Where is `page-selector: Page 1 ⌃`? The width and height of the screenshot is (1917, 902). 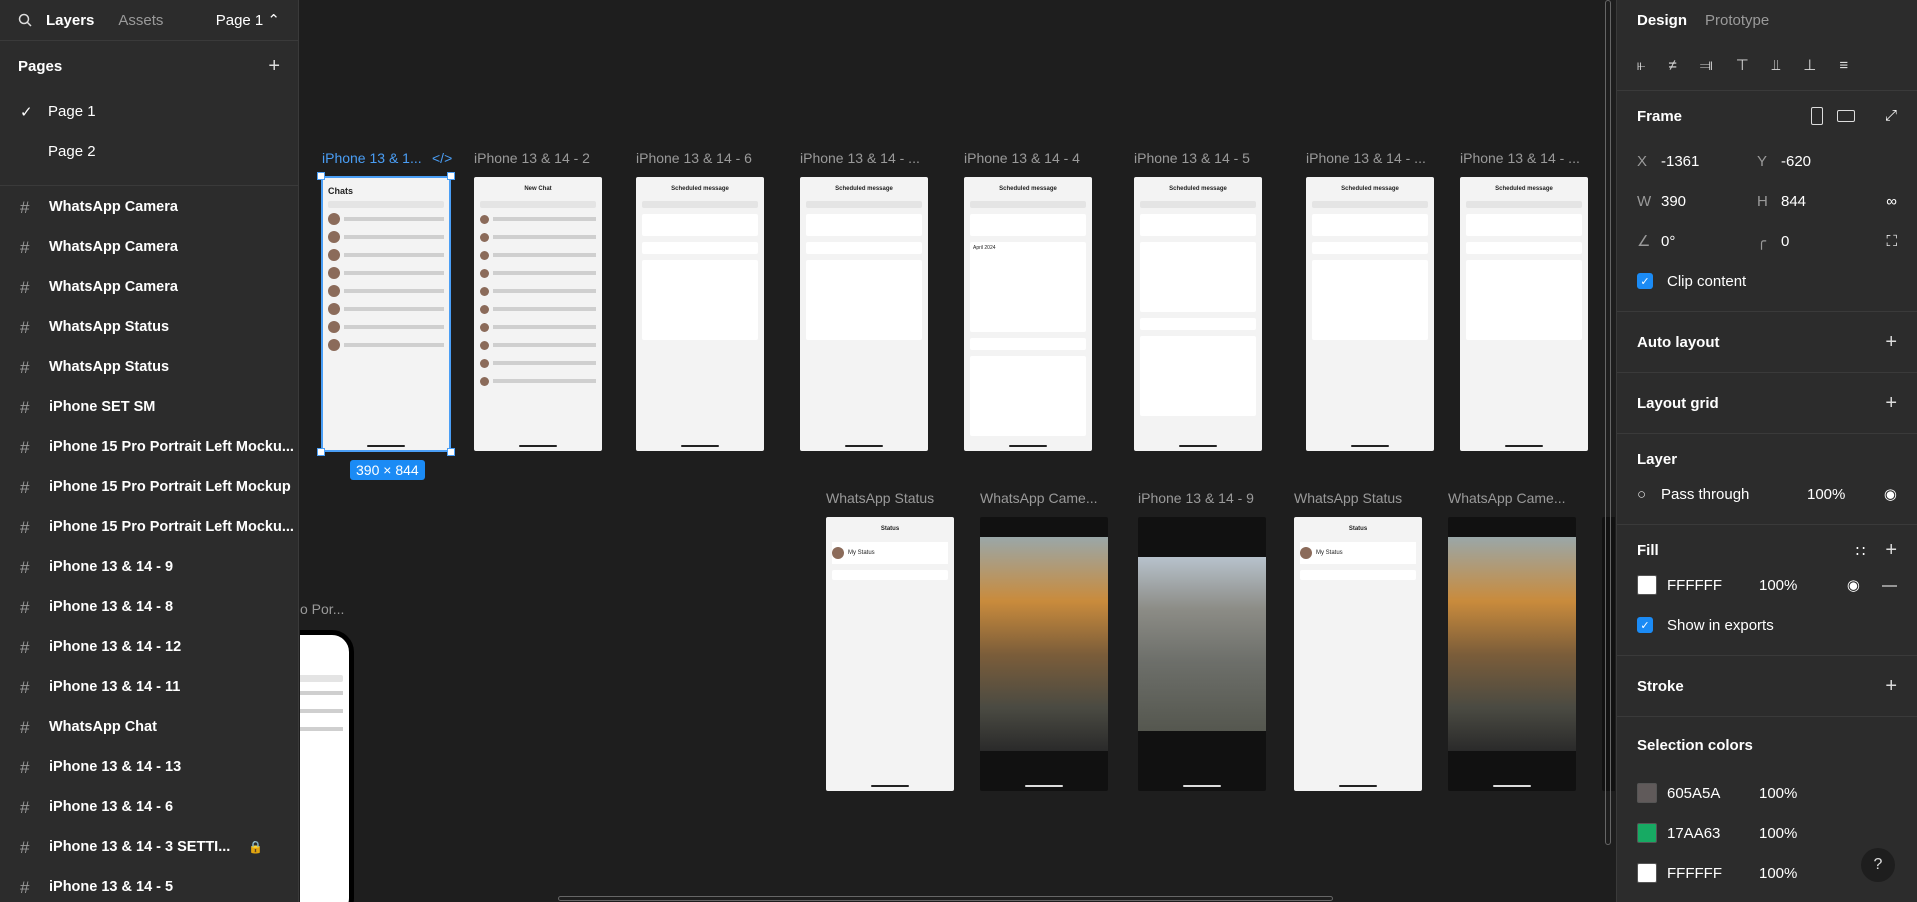
page-selector: Page 1 ⌃ is located at coordinates (248, 20).